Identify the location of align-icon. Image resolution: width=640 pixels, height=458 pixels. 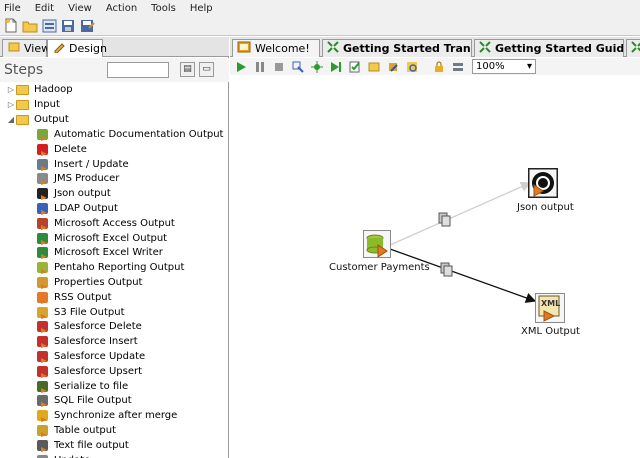
(458, 67).